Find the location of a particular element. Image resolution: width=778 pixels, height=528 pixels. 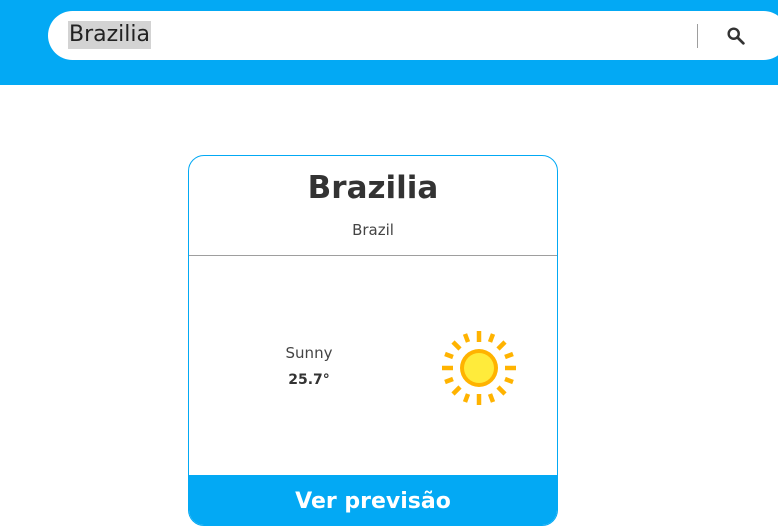

search-button is located at coordinates (736, 36).